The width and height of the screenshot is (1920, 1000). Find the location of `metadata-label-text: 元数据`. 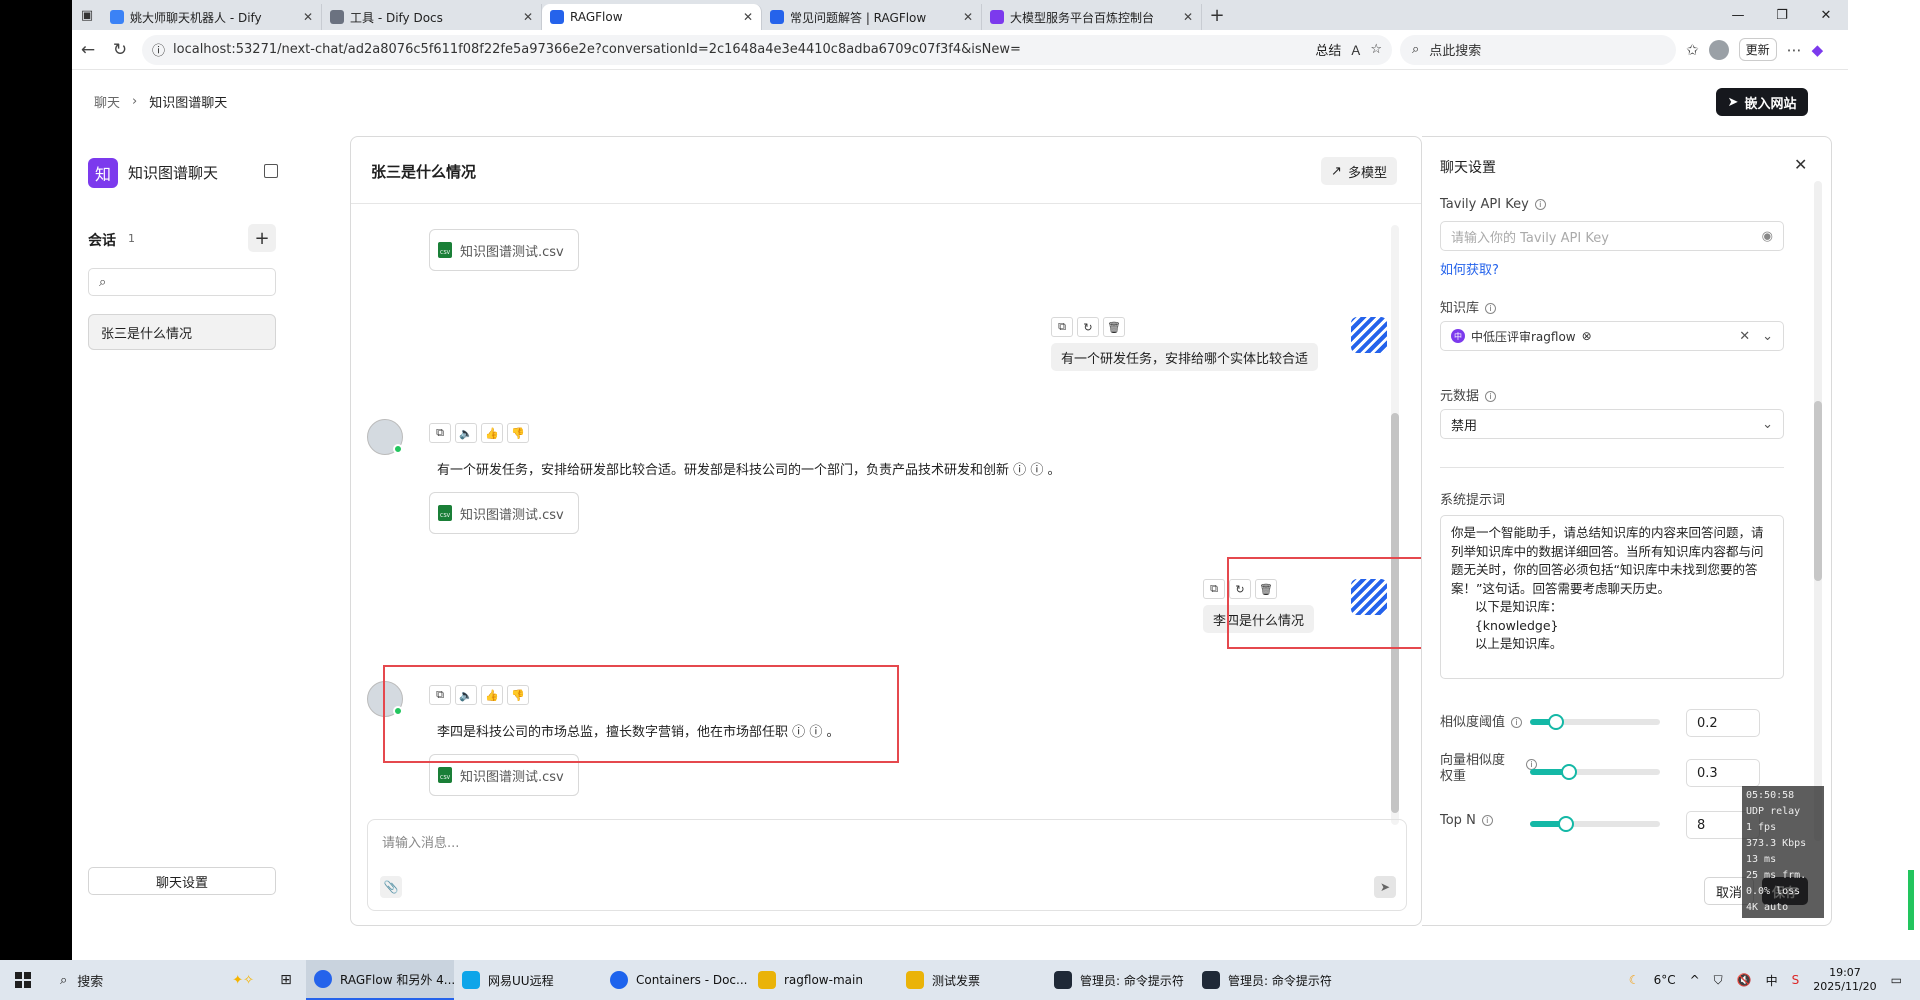

metadata-label-text: 元数据 is located at coordinates (1460, 396).